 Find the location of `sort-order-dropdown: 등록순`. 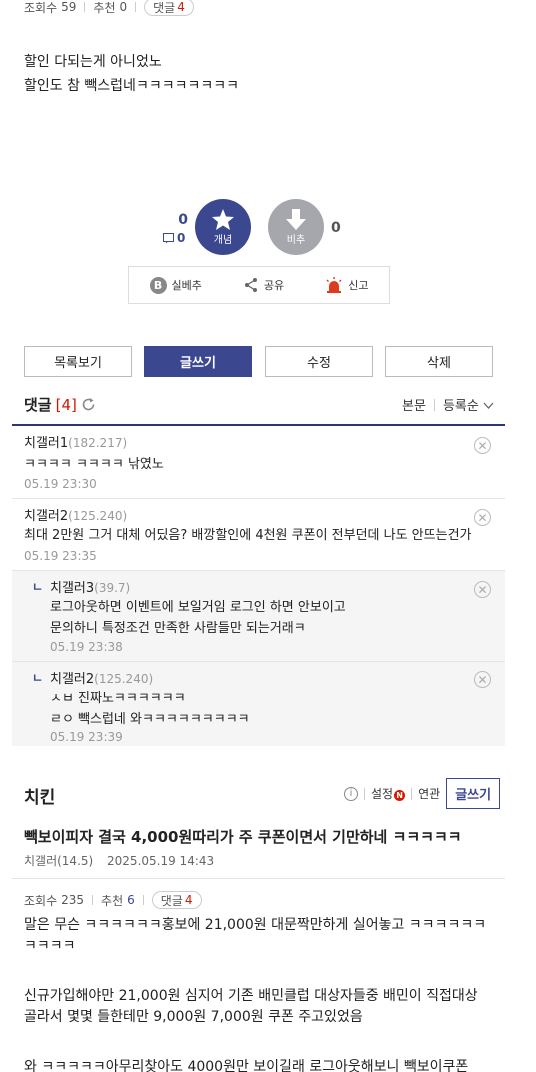

sort-order-dropdown: 등록순 is located at coordinates (468, 404).